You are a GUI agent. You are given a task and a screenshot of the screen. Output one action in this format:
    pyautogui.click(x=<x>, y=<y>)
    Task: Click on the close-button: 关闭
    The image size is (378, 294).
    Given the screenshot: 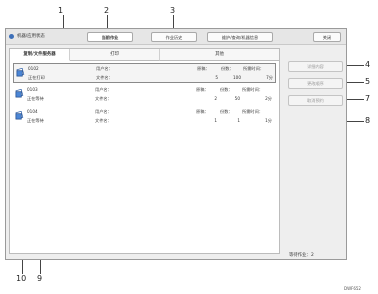 What is the action you would take?
    pyautogui.click(x=327, y=37)
    